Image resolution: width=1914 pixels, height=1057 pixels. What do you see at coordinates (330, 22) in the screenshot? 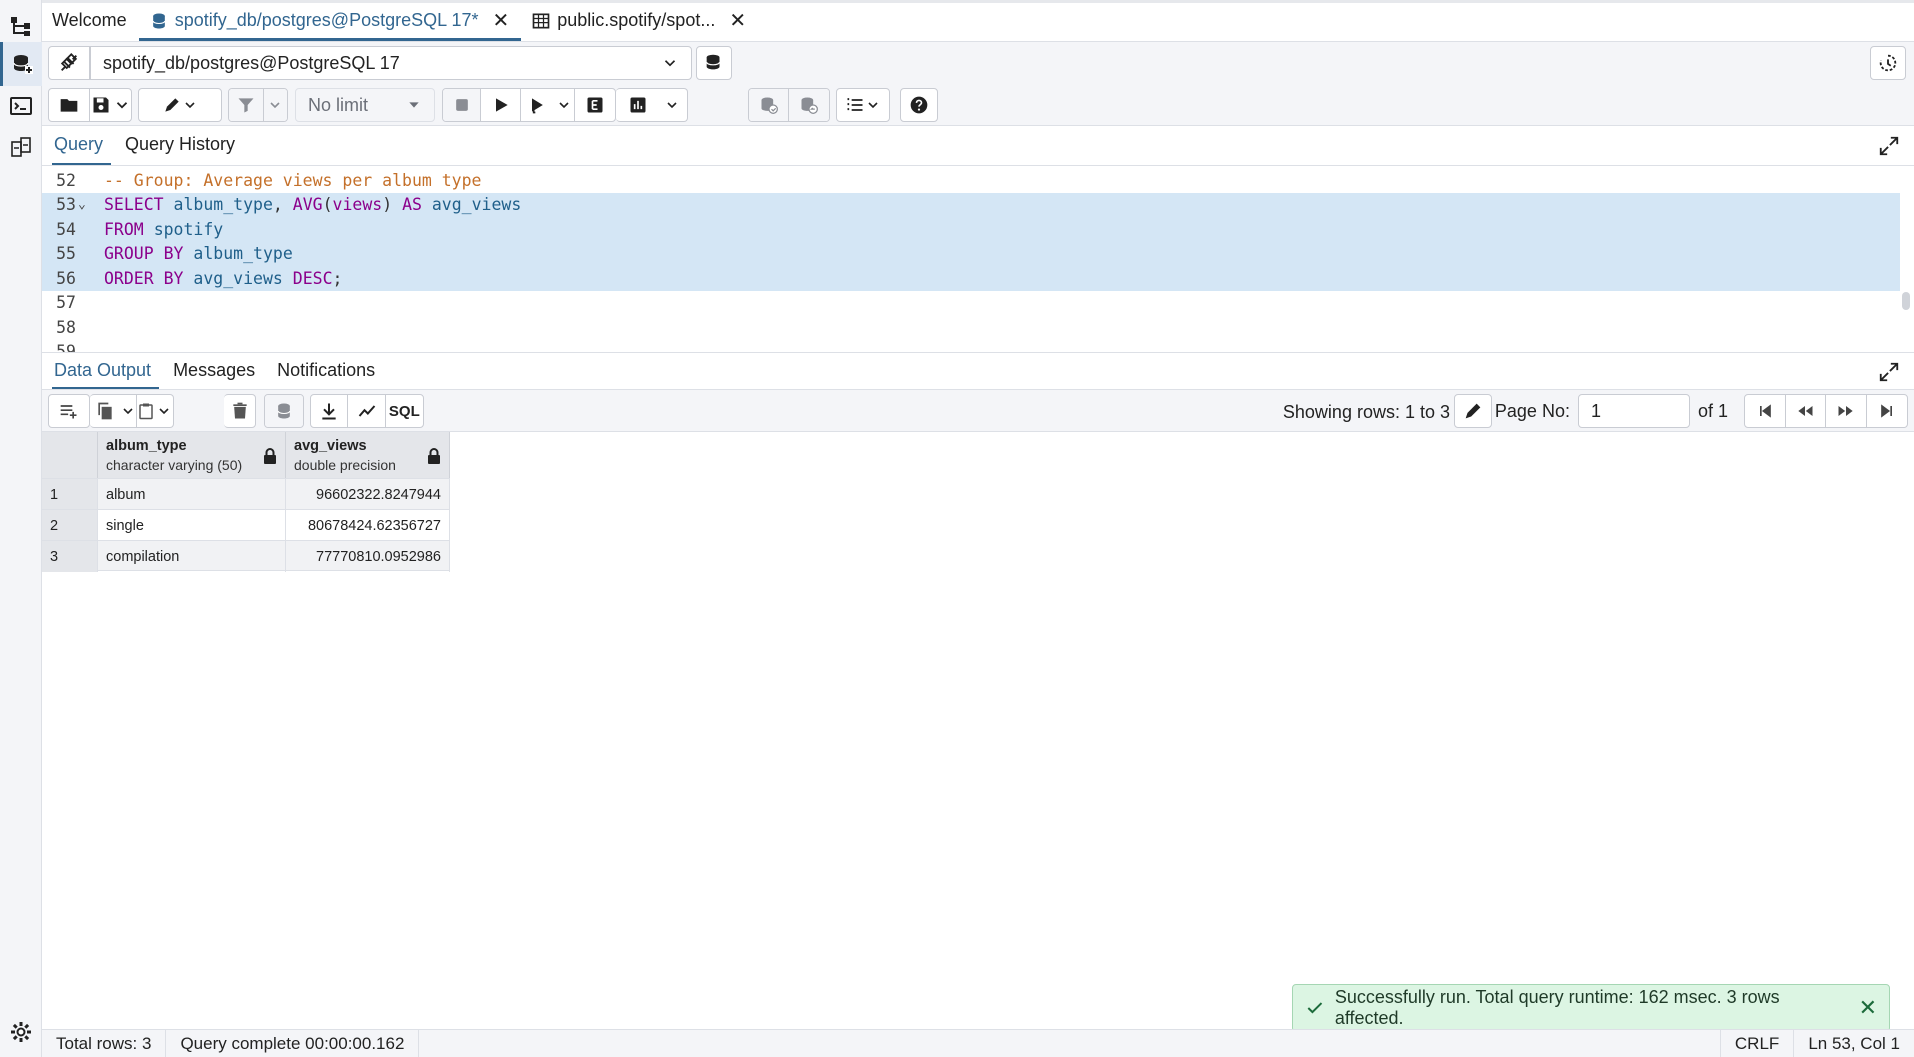
I see `tab-query-tool: spotify_db/postgres@PostgreSQL 17* ✕` at bounding box center [330, 22].